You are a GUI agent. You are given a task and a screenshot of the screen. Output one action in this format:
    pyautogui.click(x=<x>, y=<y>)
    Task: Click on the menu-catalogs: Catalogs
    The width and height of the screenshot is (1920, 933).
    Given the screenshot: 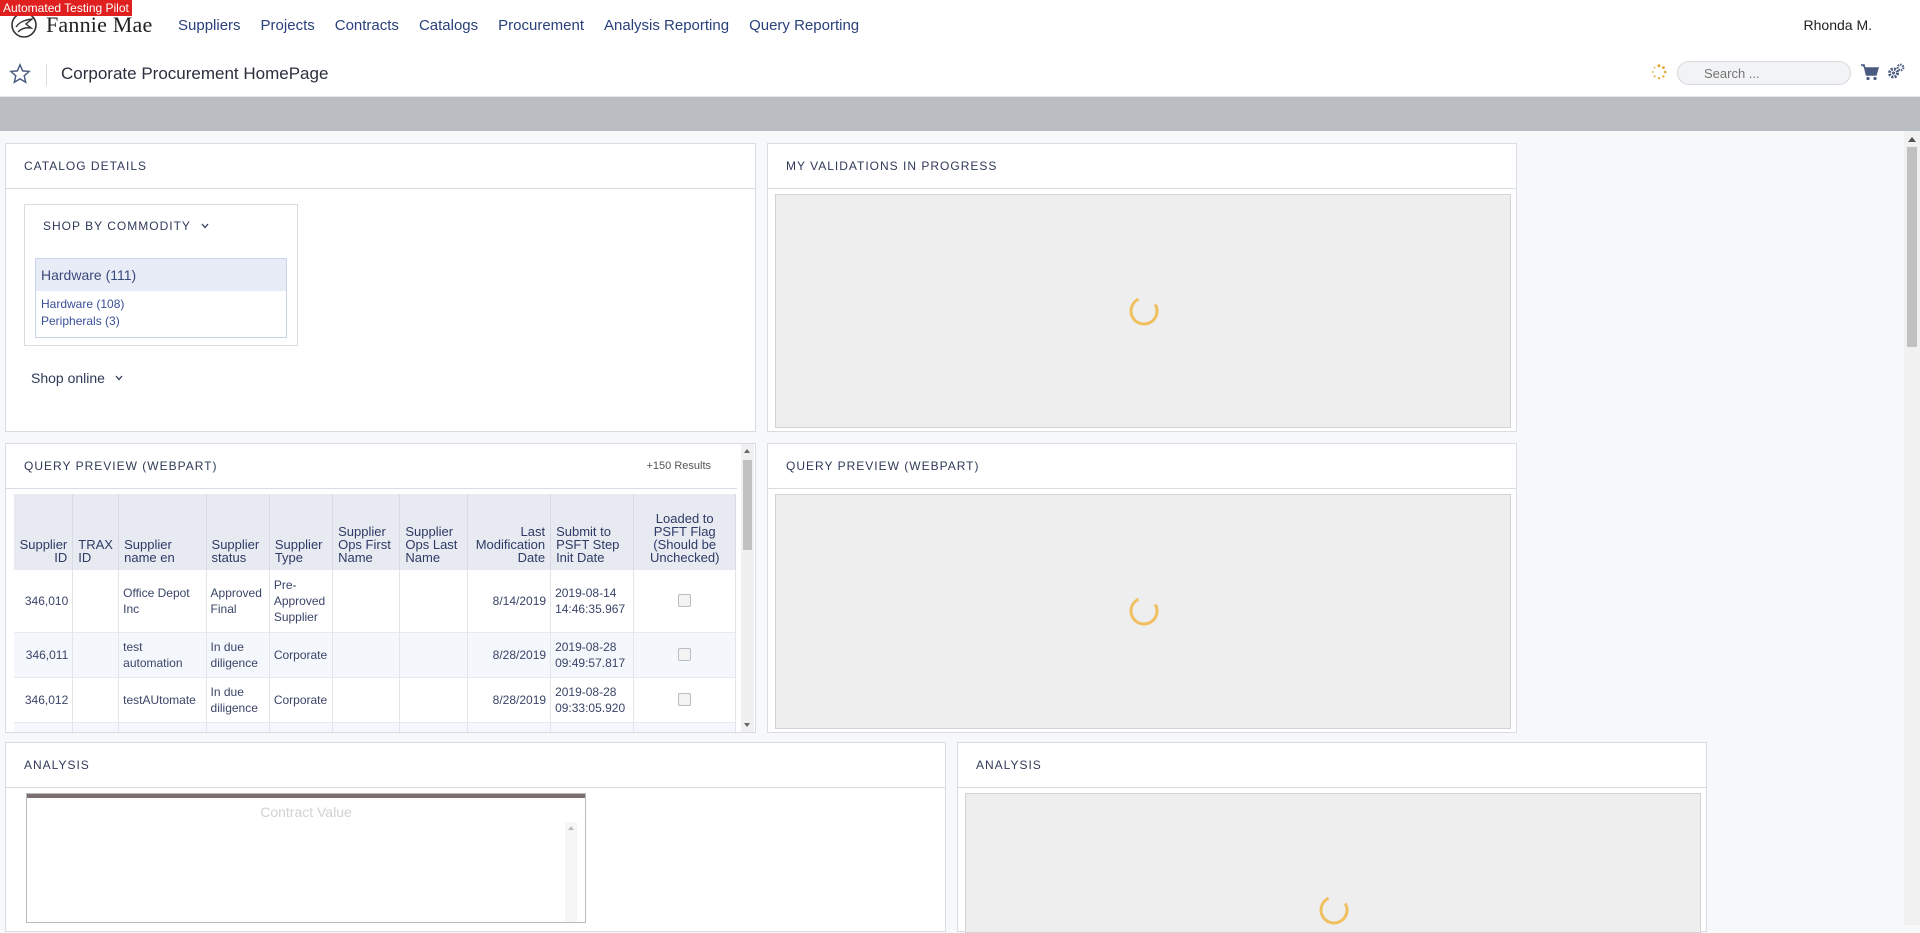 What is the action you would take?
    pyautogui.click(x=448, y=25)
    